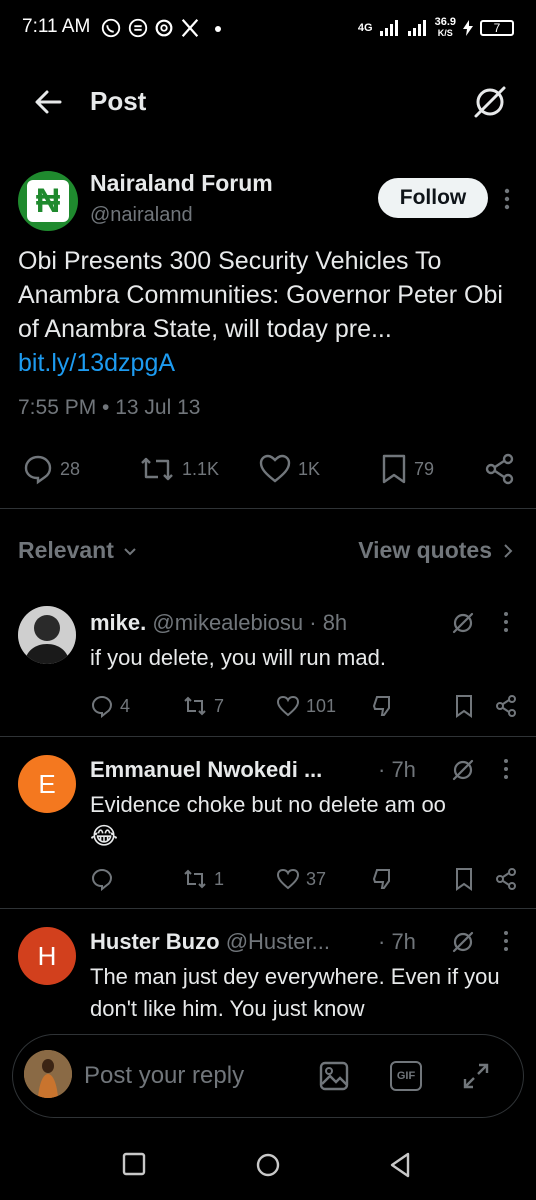 Image resolution: width=536 pixels, height=1200 pixels. What do you see at coordinates (134, 1164) in the screenshot?
I see `recent-apps-icon` at bounding box center [134, 1164].